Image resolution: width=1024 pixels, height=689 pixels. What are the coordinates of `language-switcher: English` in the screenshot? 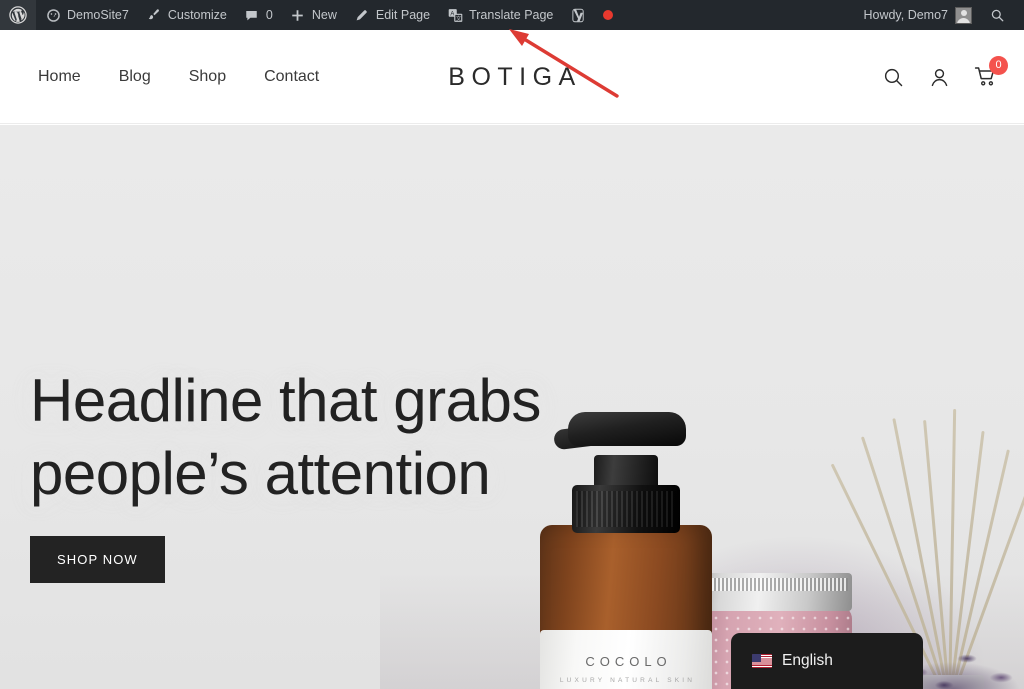 It's located at (827, 661).